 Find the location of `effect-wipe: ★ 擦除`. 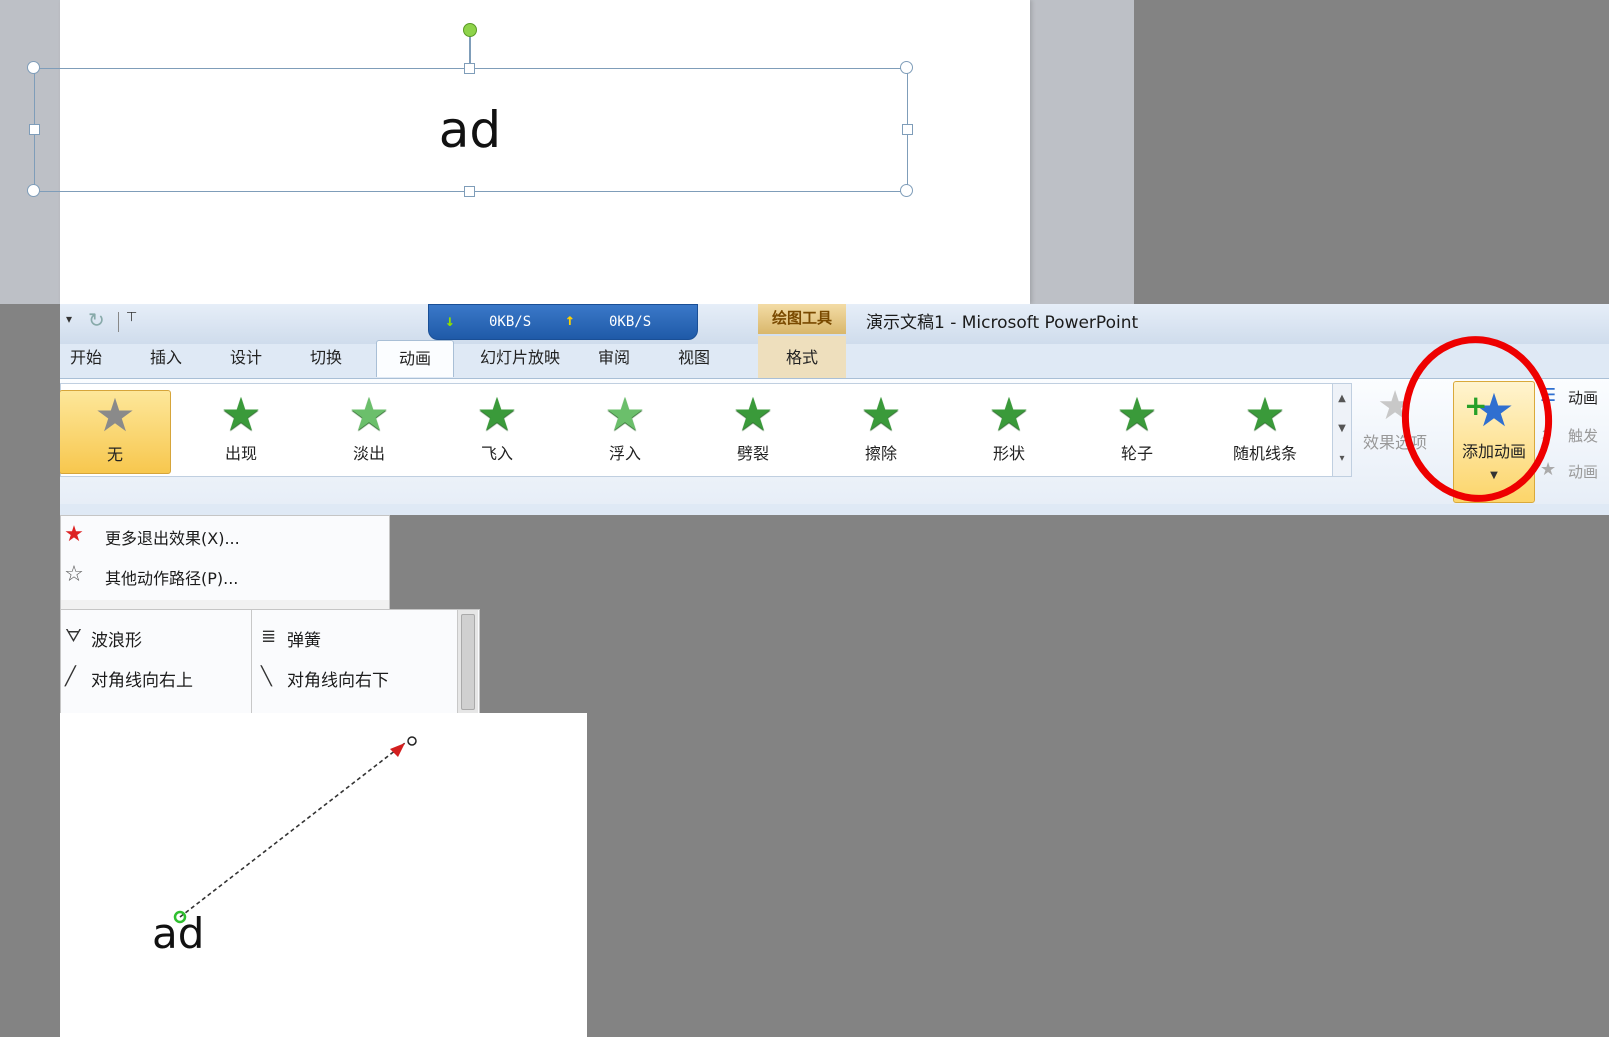

effect-wipe: ★ 擦除 is located at coordinates (881, 431).